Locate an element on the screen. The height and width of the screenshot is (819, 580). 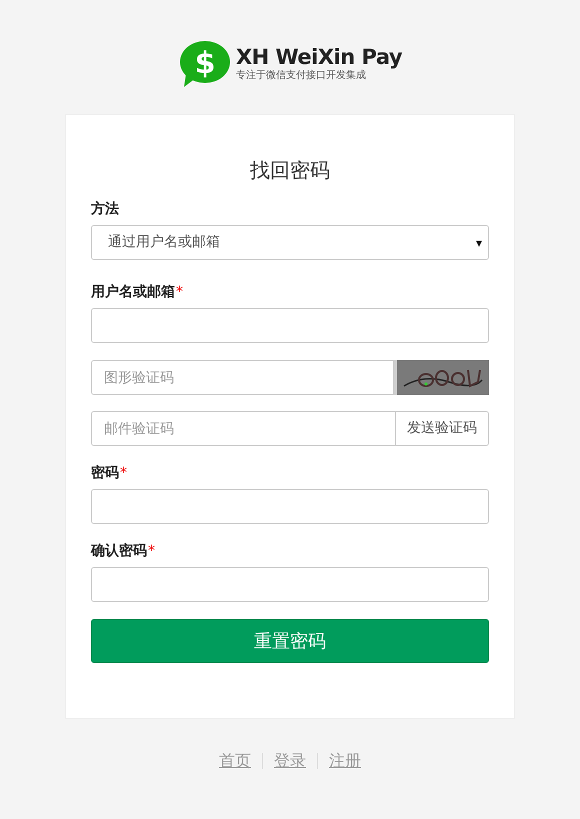
field-label: 方法 is located at coordinates (105, 209).